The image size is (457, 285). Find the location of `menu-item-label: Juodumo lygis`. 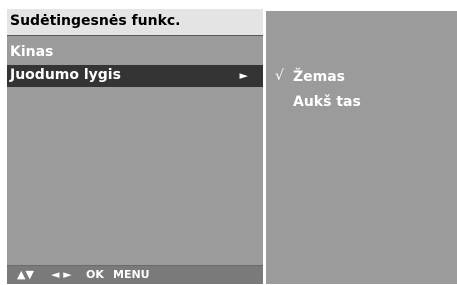

menu-item-label: Juodumo lygis is located at coordinates (65, 75).